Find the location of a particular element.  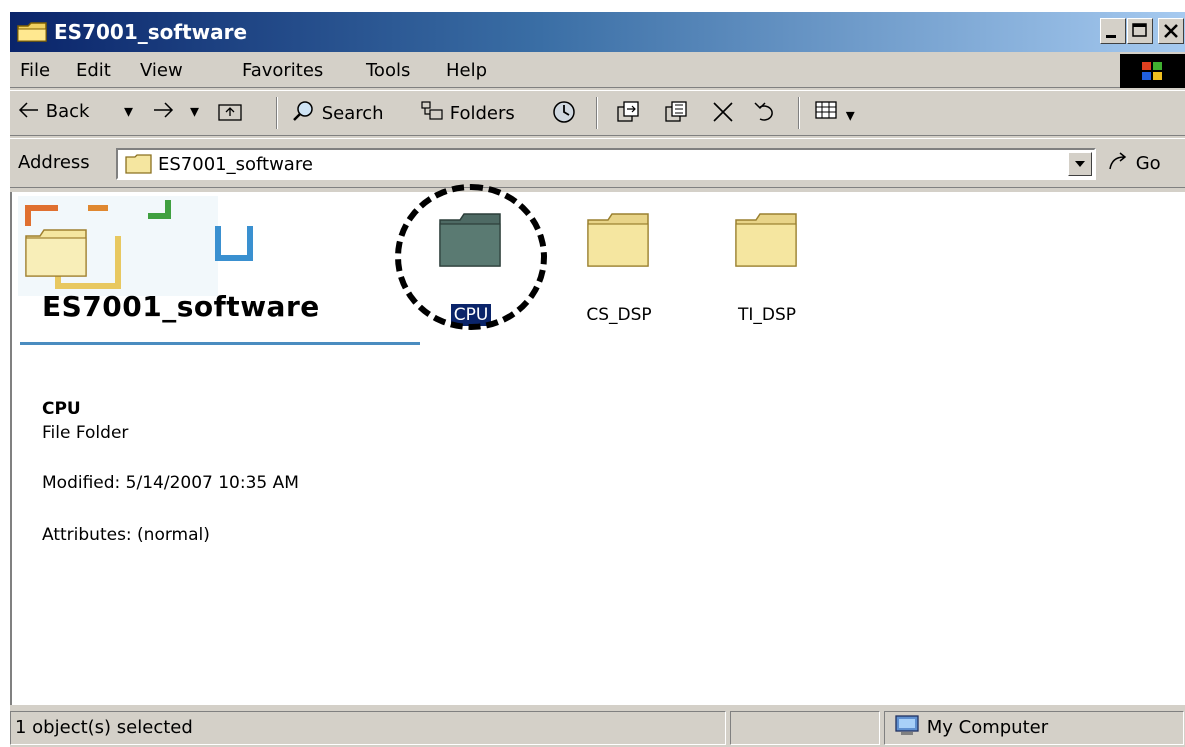

copy-to-icon is located at coordinates (676, 111).